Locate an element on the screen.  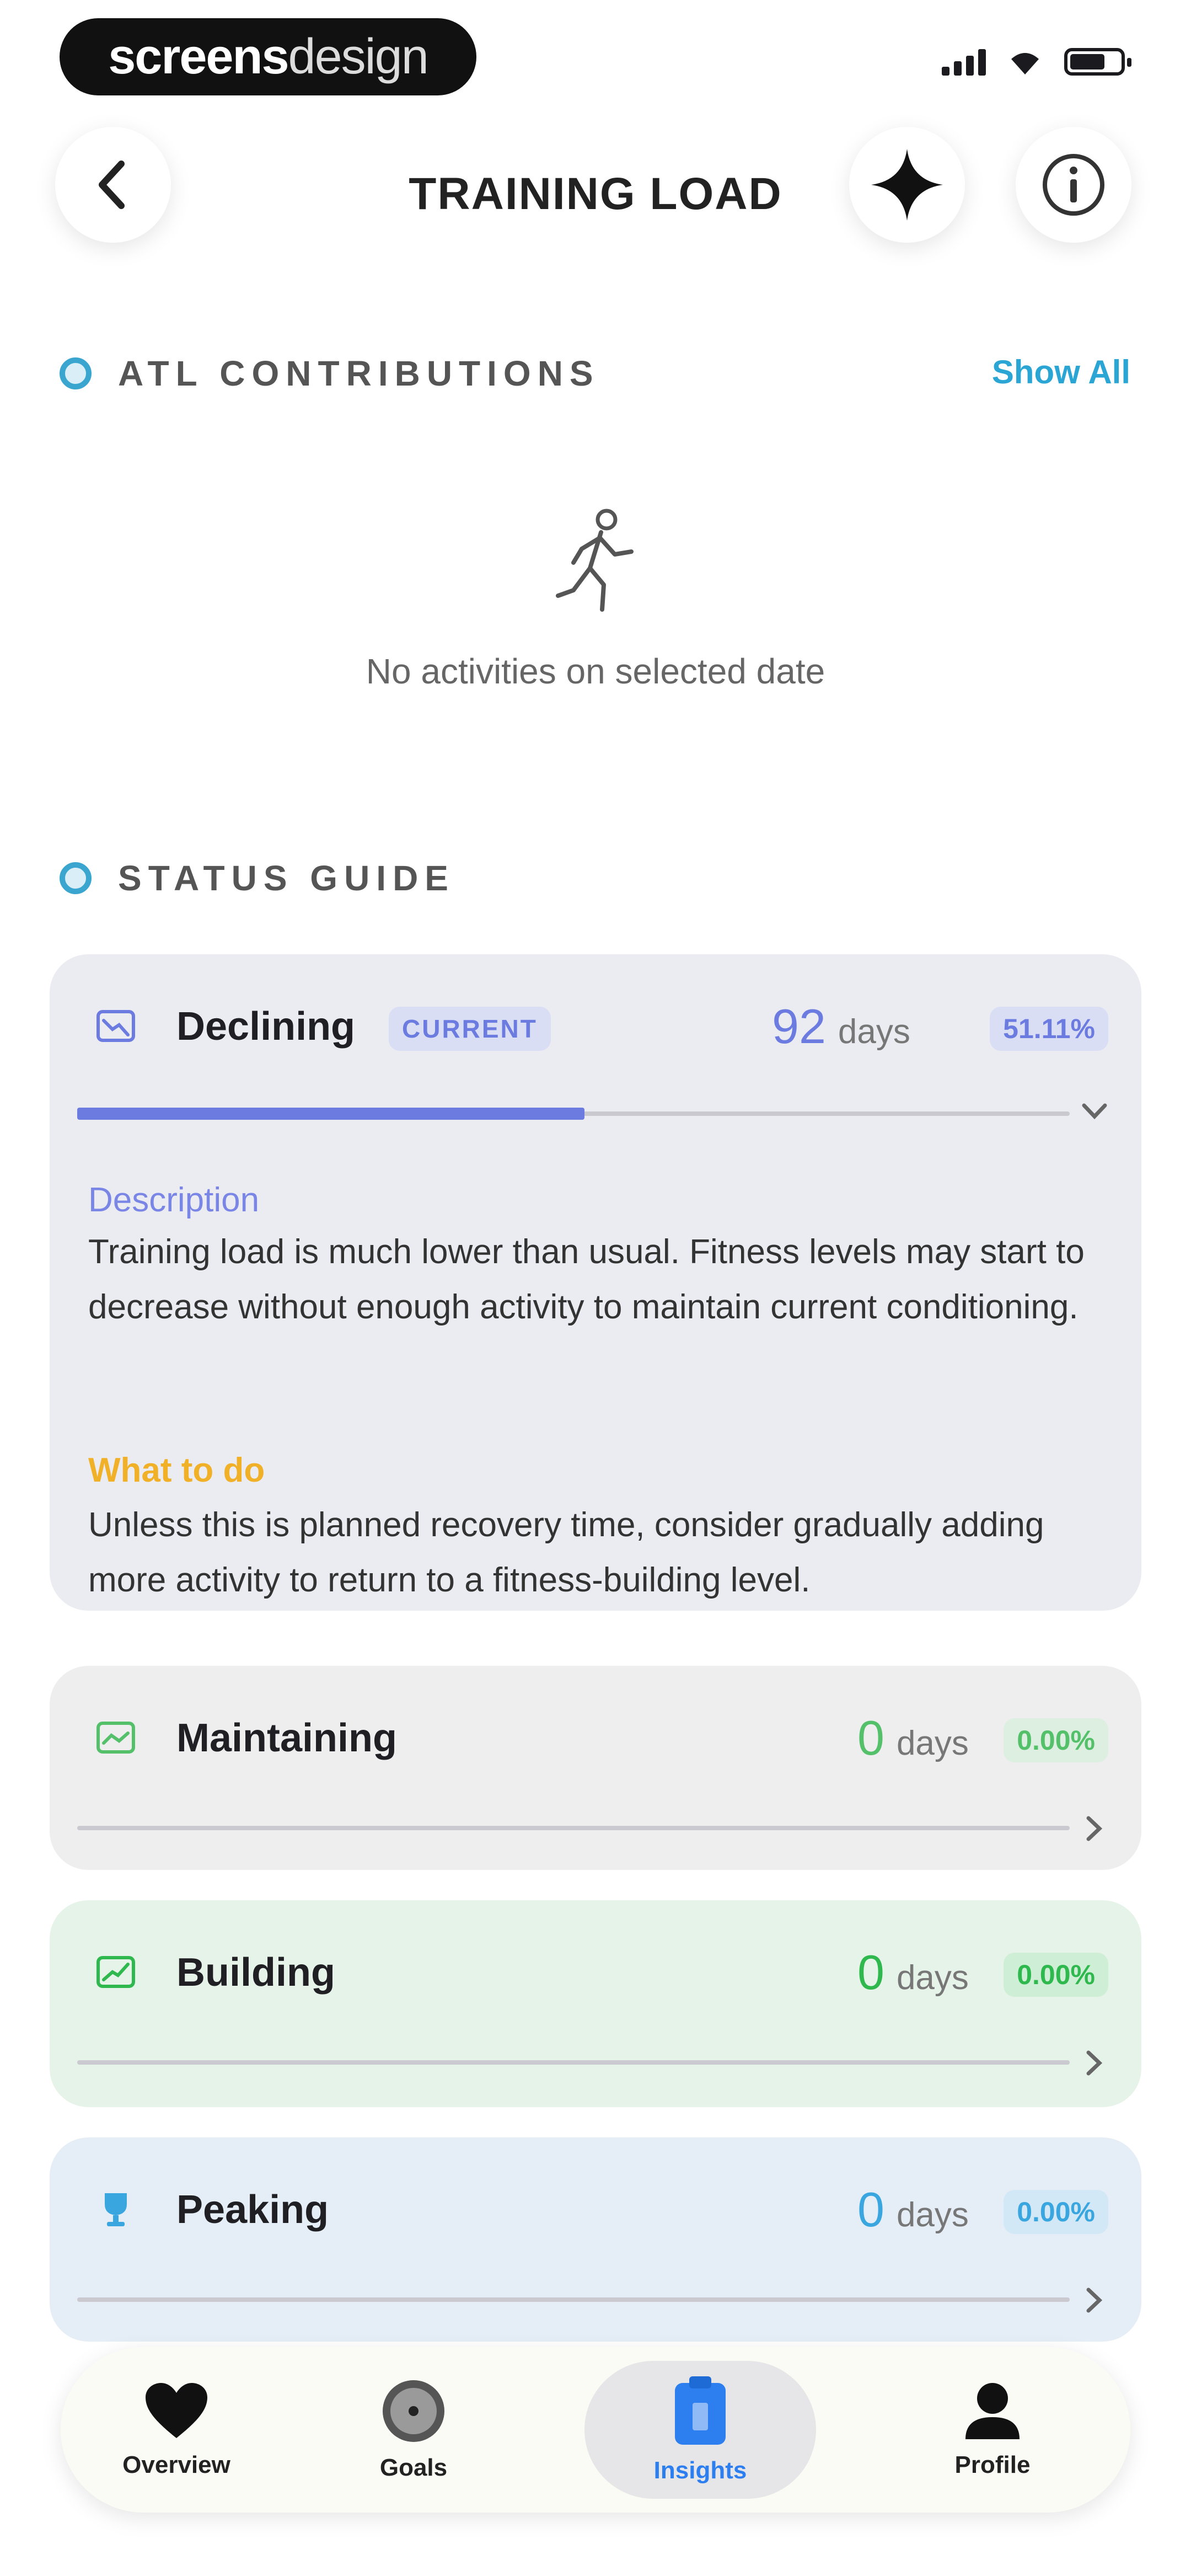
info-icon is located at coordinates (1073, 185).